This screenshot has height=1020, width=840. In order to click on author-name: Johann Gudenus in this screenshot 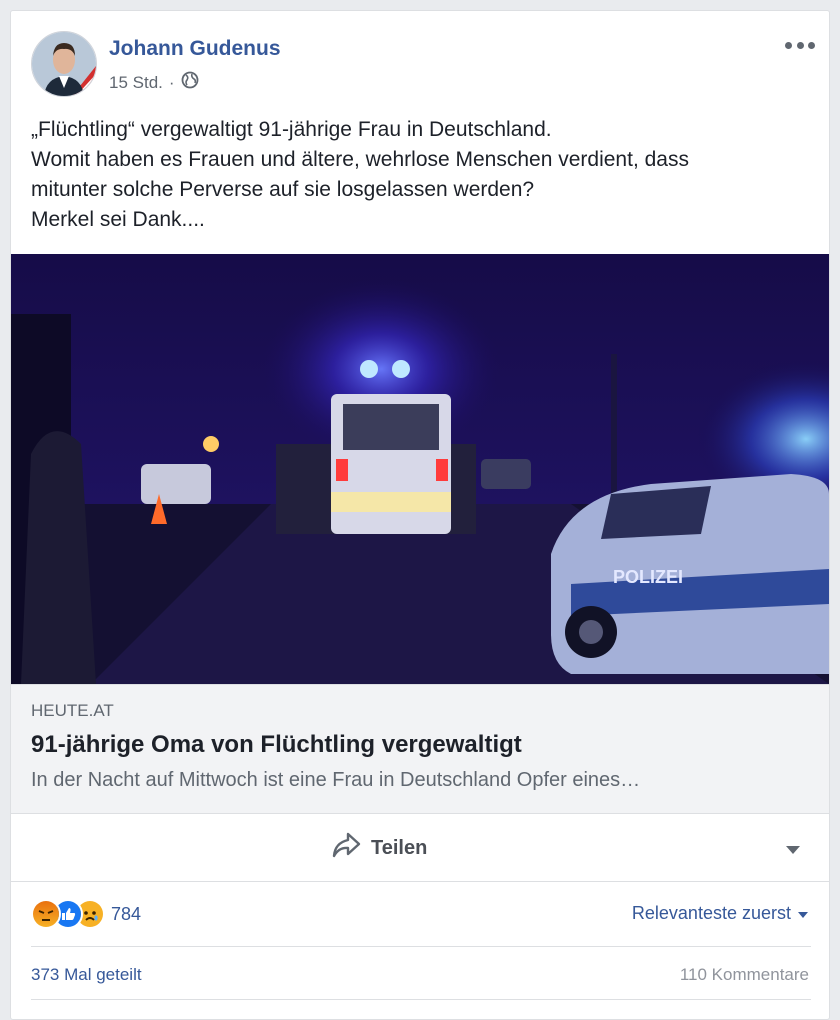, I will do `click(195, 49)`.